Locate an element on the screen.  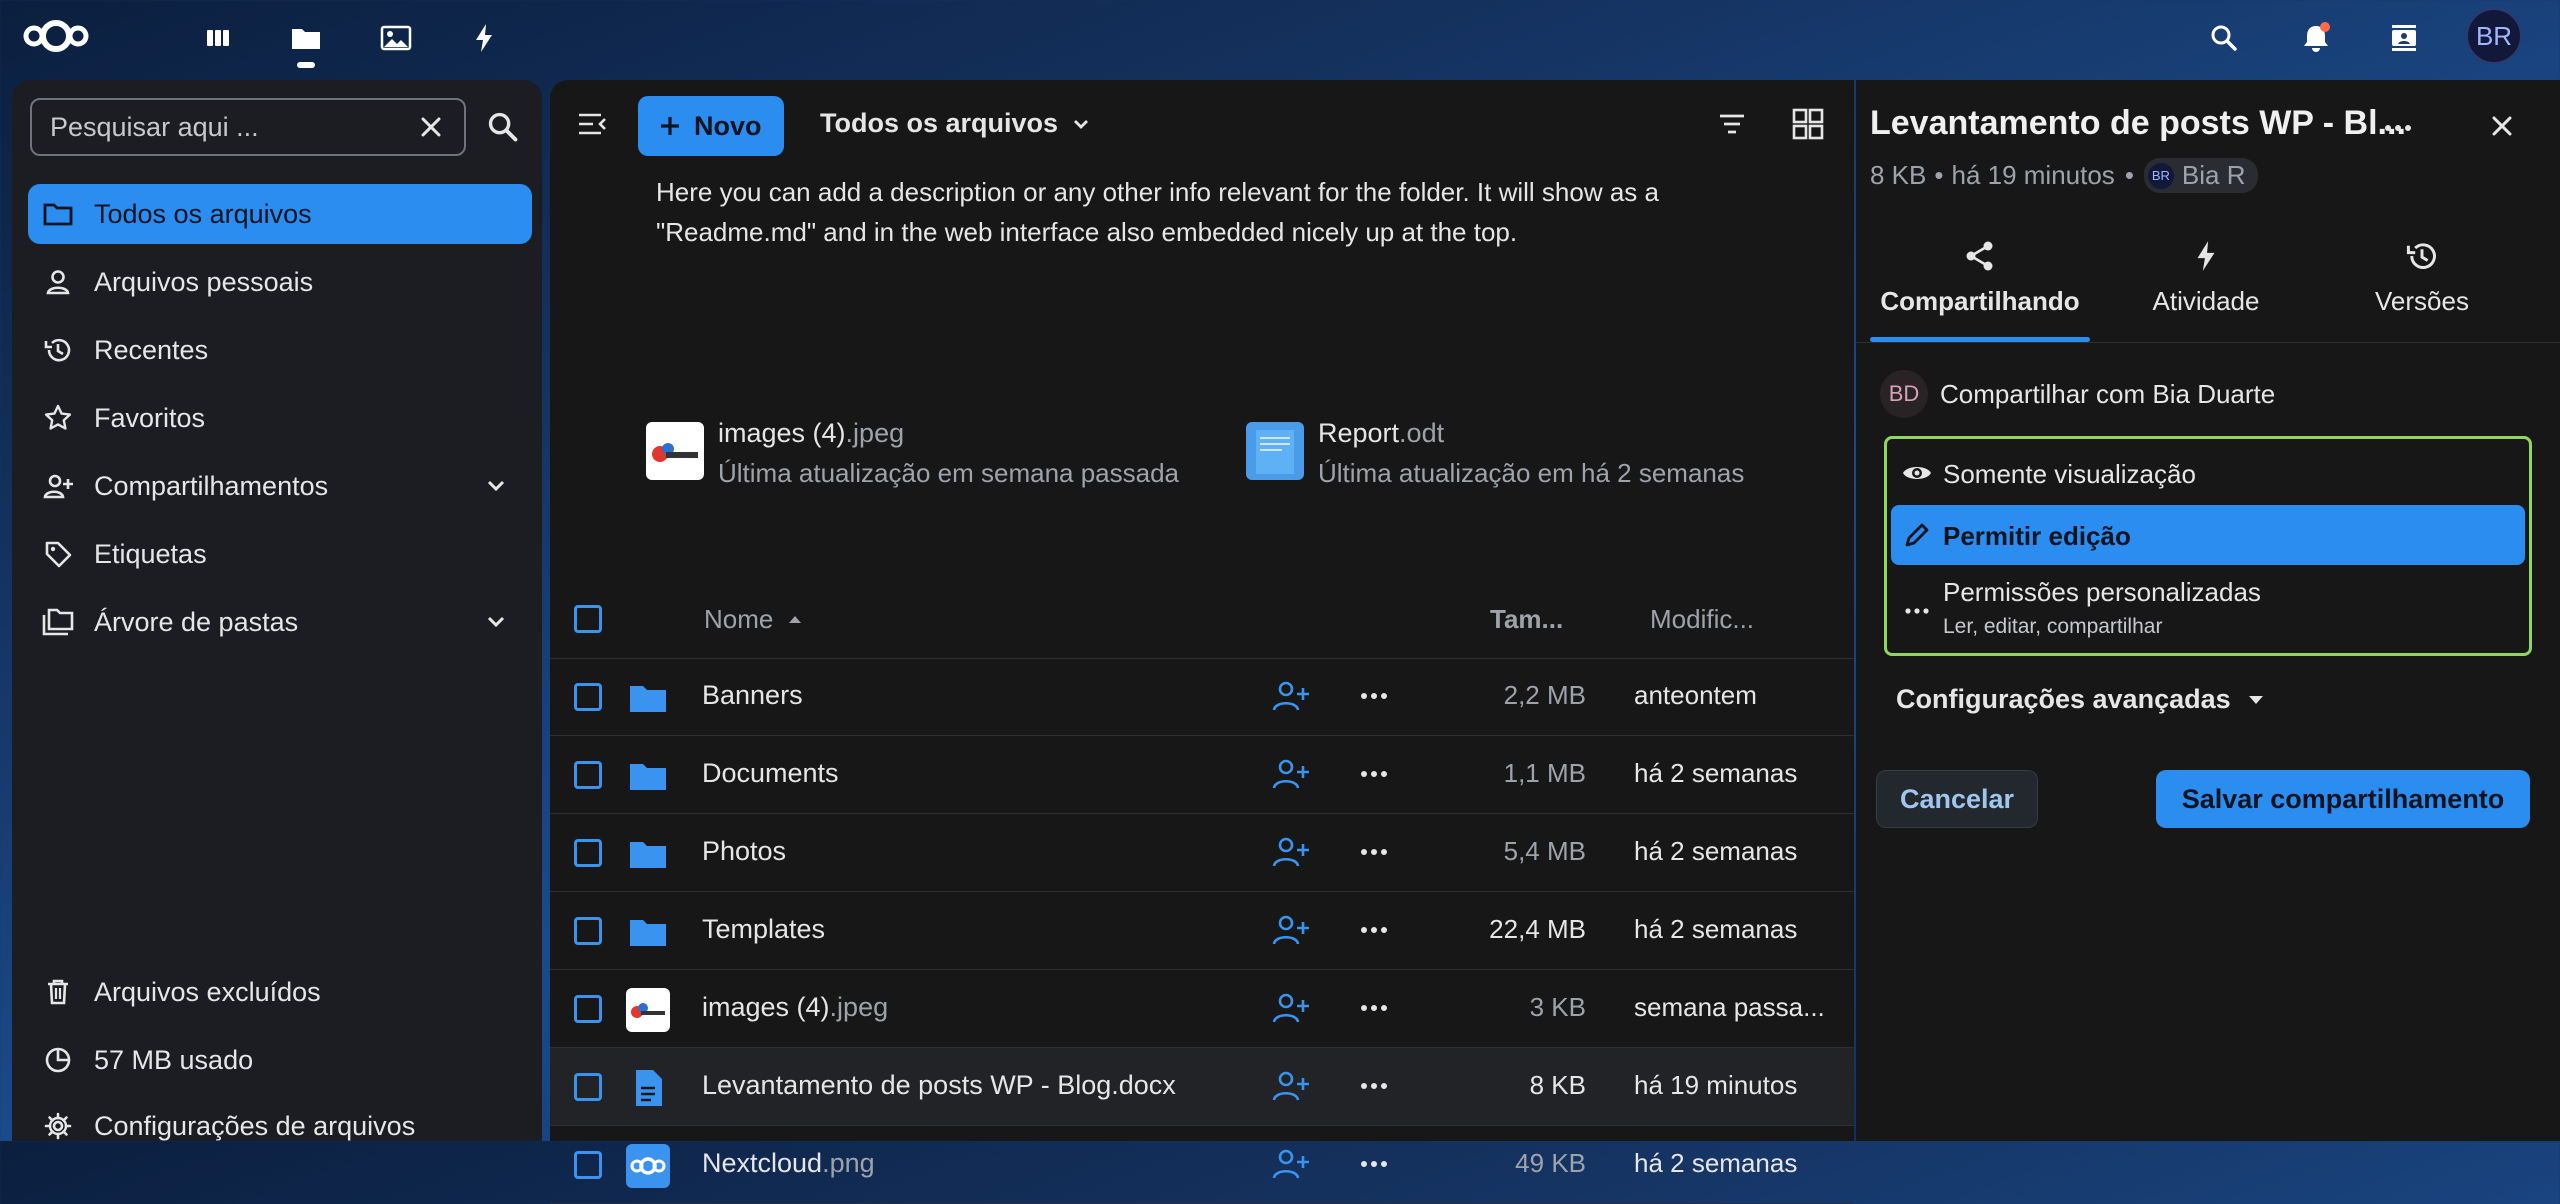
tab-versions: Versões is located at coordinates (2422, 289).